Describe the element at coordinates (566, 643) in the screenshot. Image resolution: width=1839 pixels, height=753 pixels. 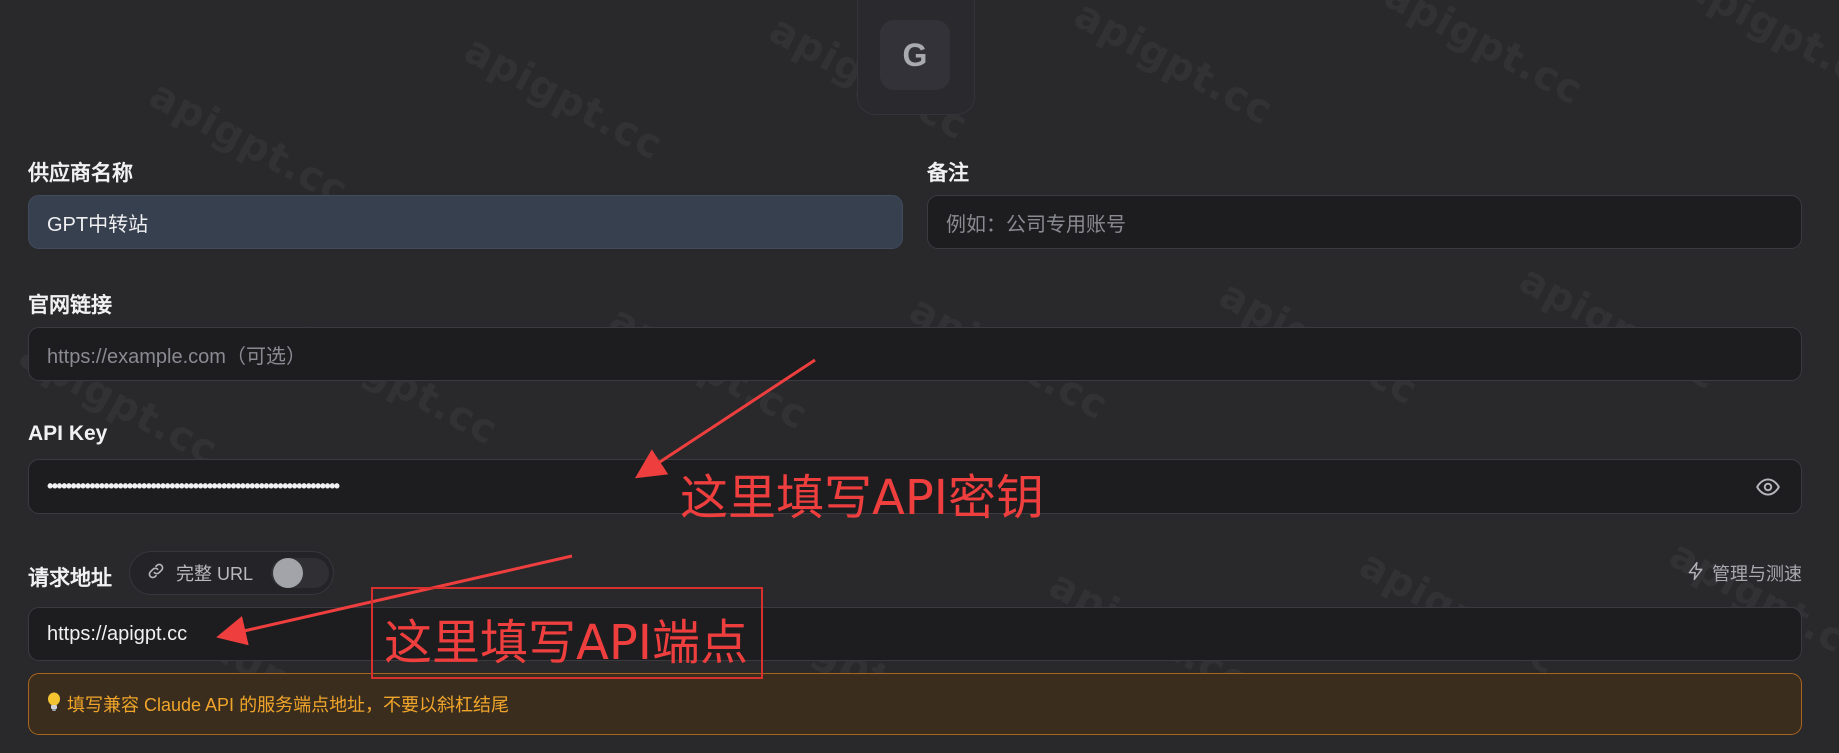
I see `annotation-endpoint: 这里填写API端点` at that location.